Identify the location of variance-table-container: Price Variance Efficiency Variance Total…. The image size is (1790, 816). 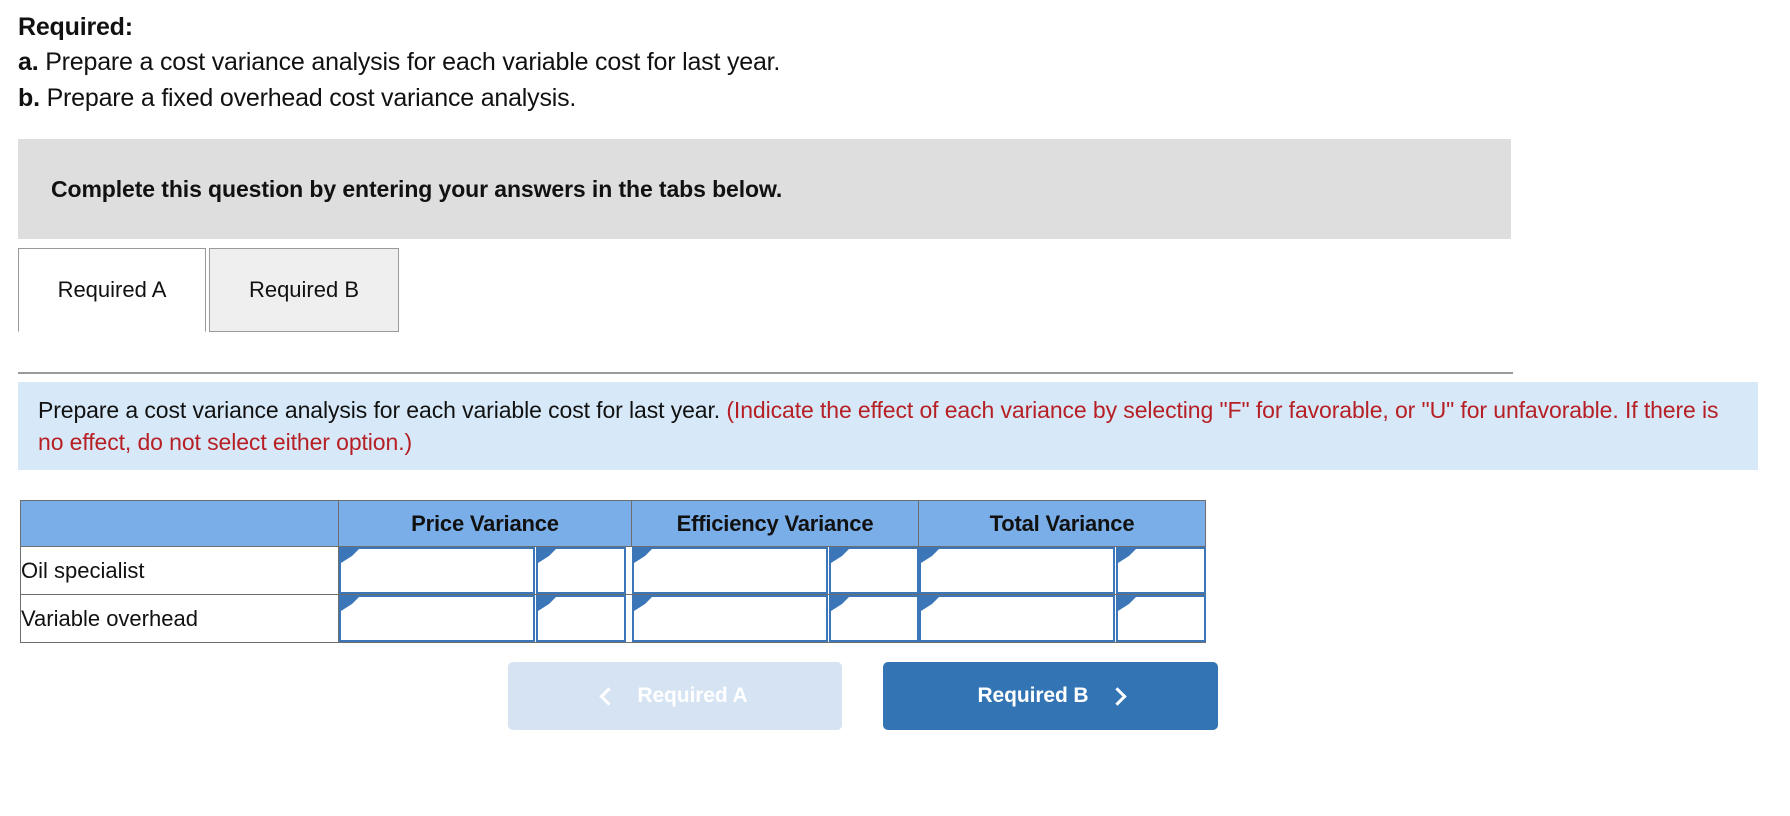
(613, 571).